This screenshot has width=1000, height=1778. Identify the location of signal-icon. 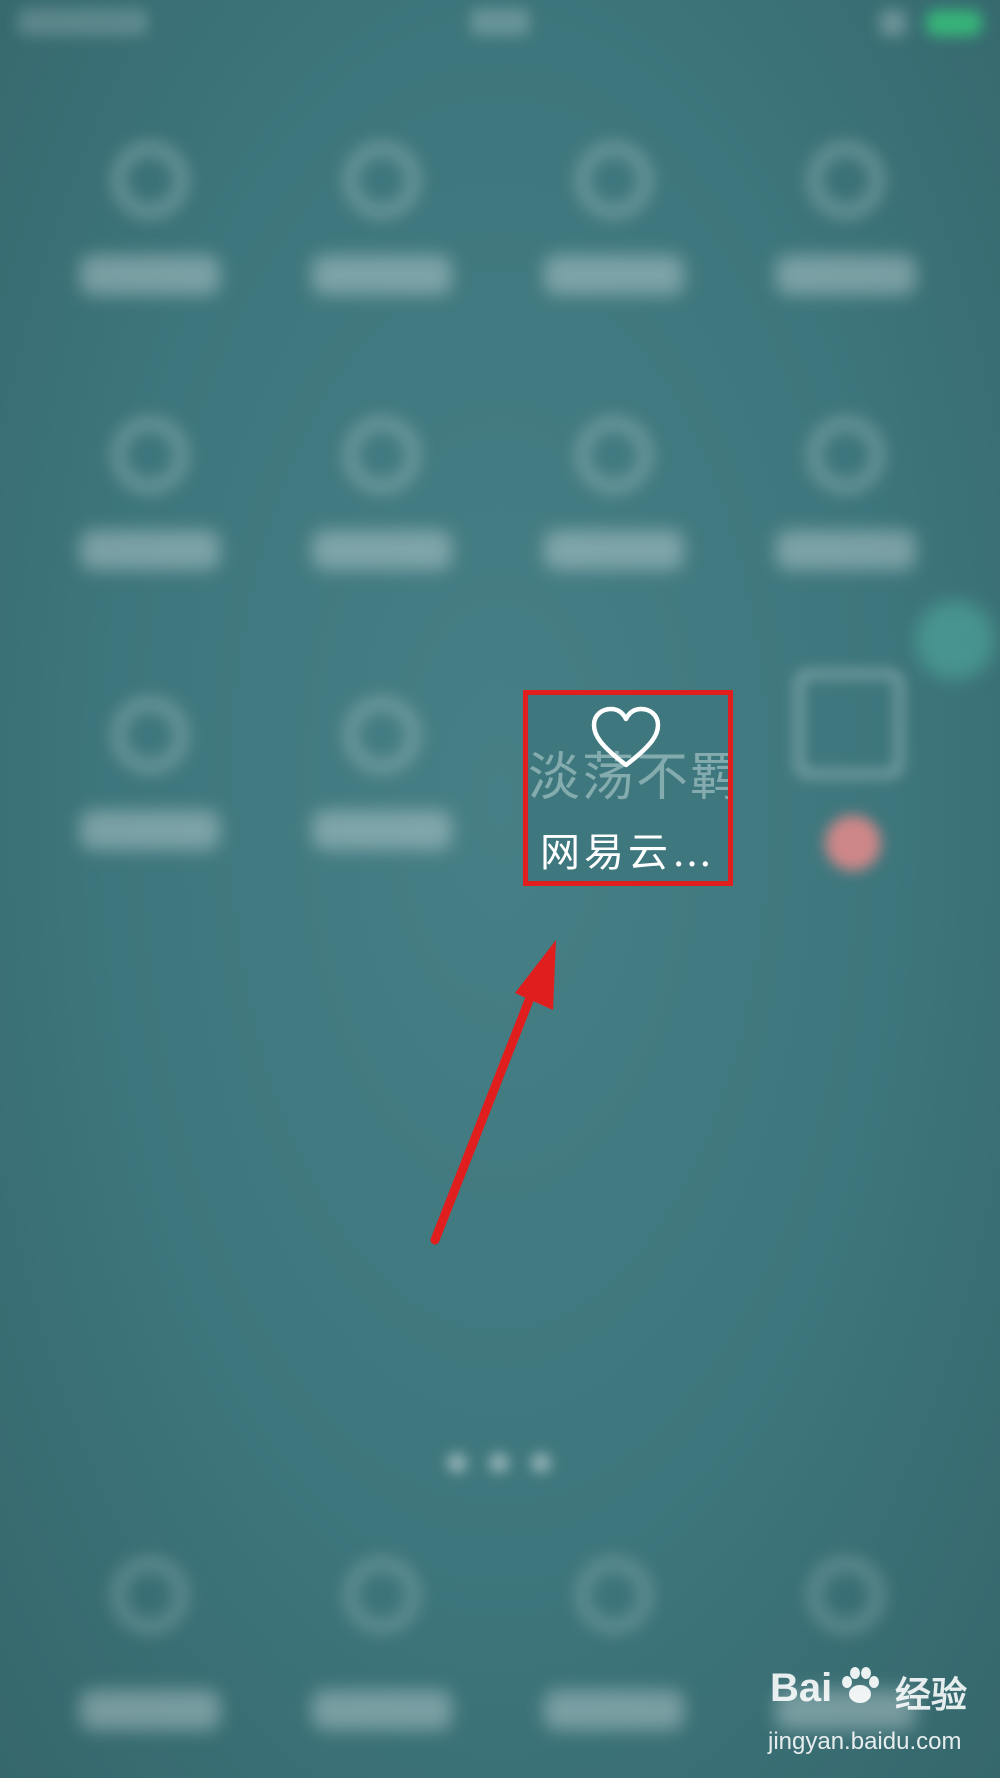
(893, 23).